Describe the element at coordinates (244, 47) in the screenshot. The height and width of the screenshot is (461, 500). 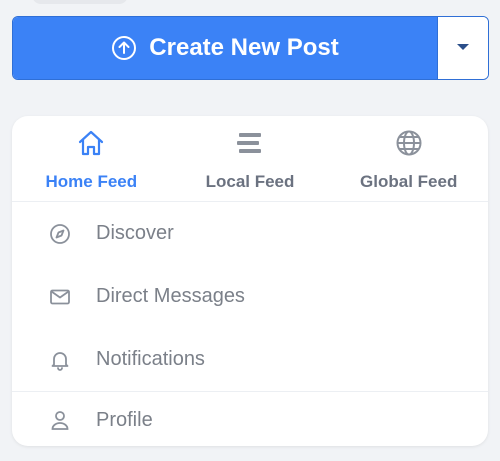
I see `create-post-label: Create New Post` at that location.